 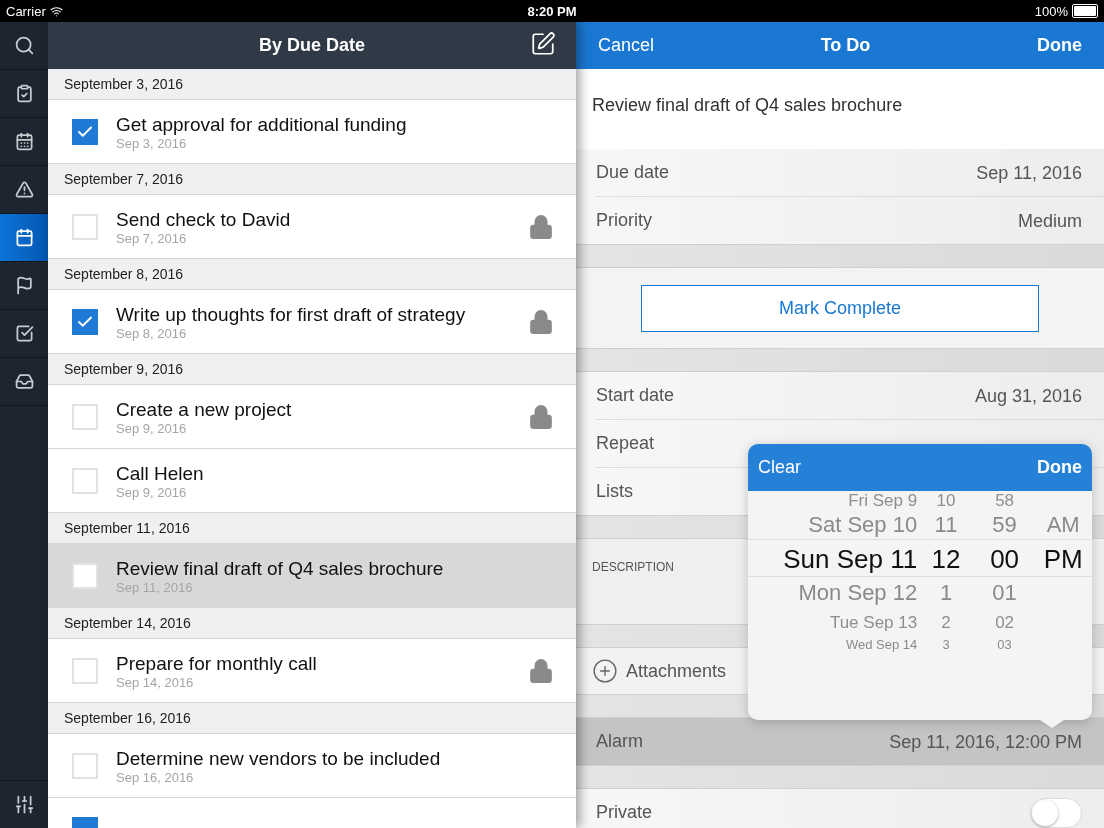 I want to click on clipboard-check-icon, so click(x=24, y=93).